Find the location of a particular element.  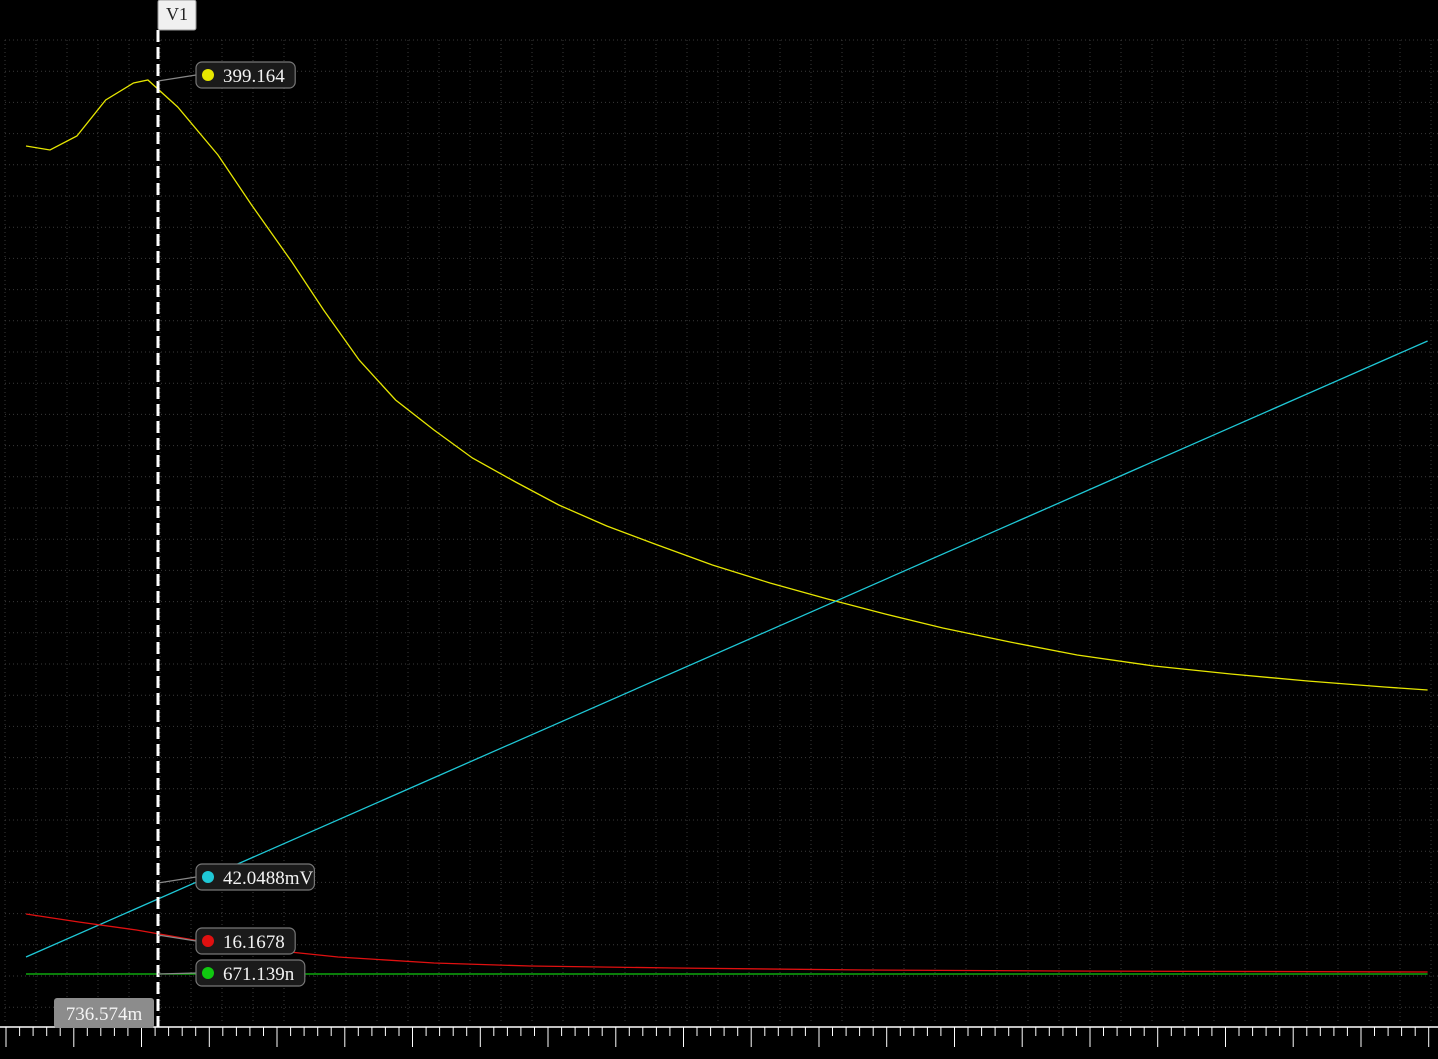

cursor-tag: V1 is located at coordinates (177, 15).